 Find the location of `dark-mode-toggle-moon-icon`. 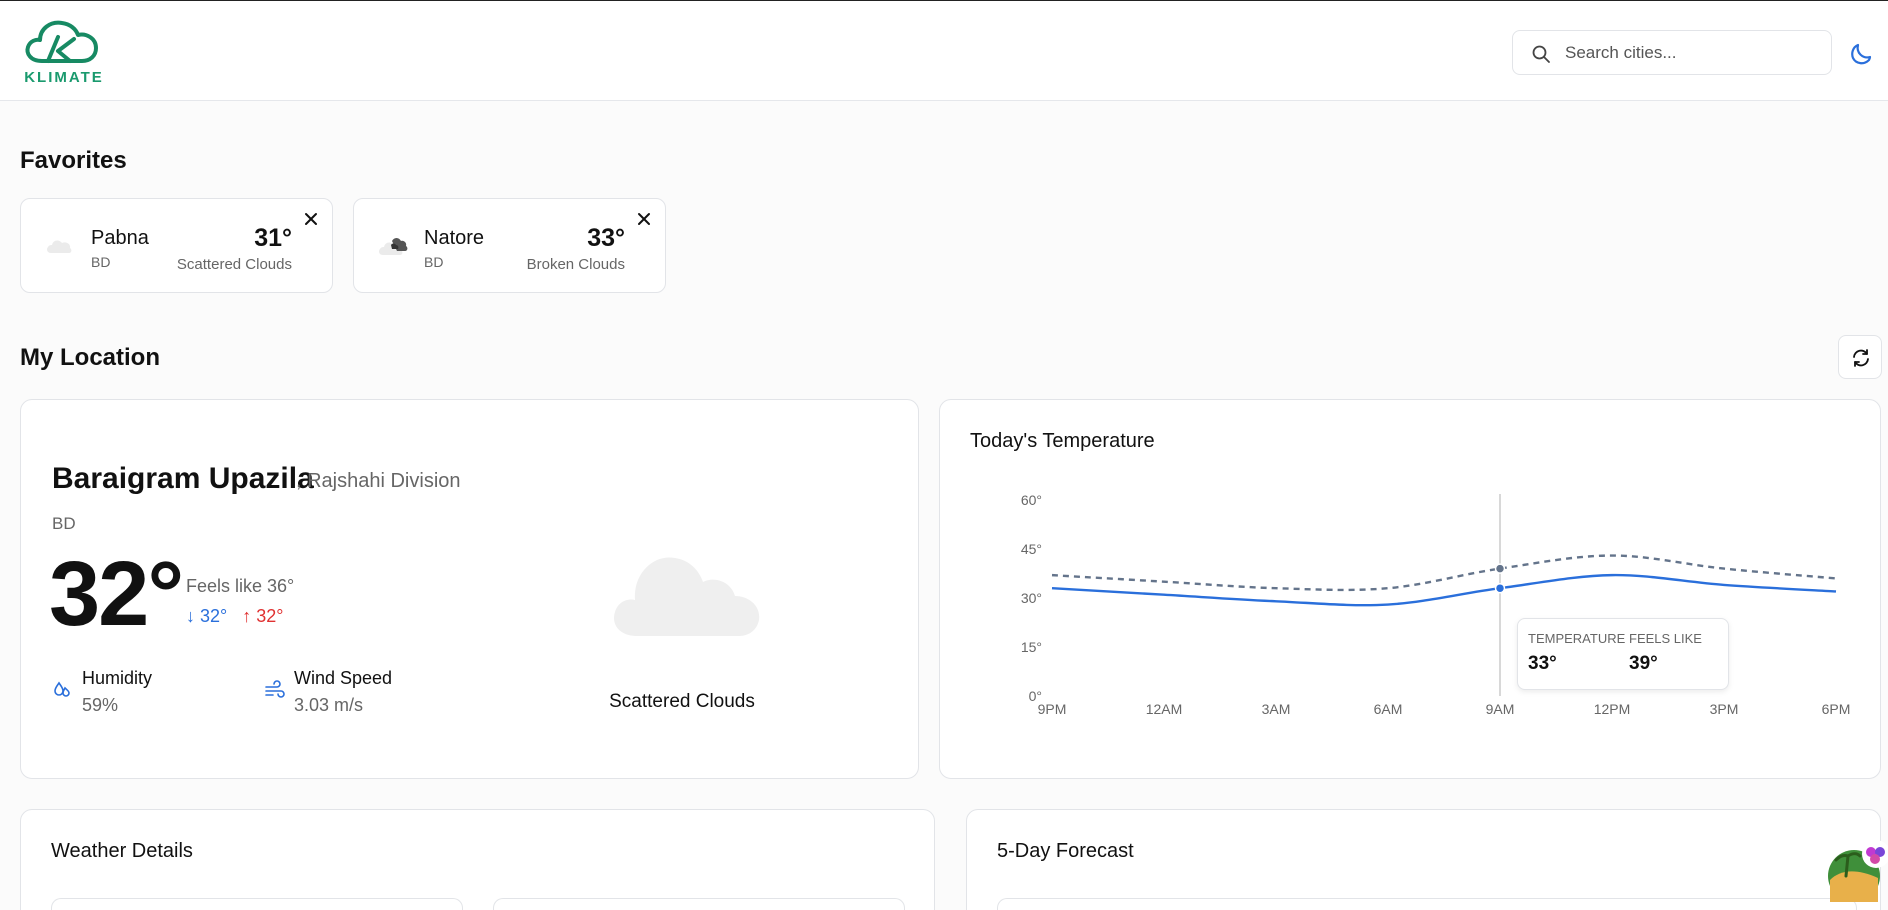

dark-mode-toggle-moon-icon is located at coordinates (1862, 53).